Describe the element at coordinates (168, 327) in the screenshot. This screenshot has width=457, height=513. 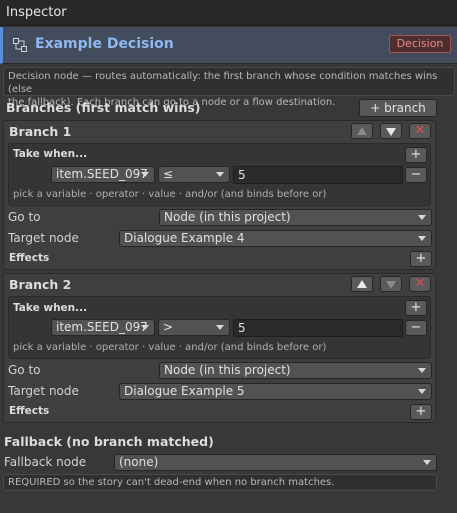
I see `operator-value: >` at that location.